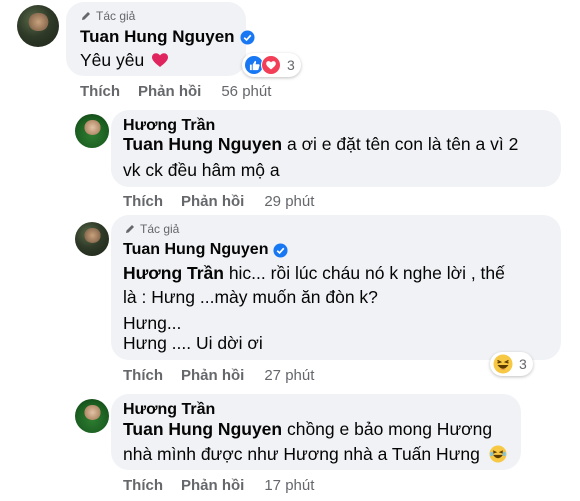  Describe the element at coordinates (193, 343) in the screenshot. I see `comment-text: Hưng .... Ui dời ơi` at that location.